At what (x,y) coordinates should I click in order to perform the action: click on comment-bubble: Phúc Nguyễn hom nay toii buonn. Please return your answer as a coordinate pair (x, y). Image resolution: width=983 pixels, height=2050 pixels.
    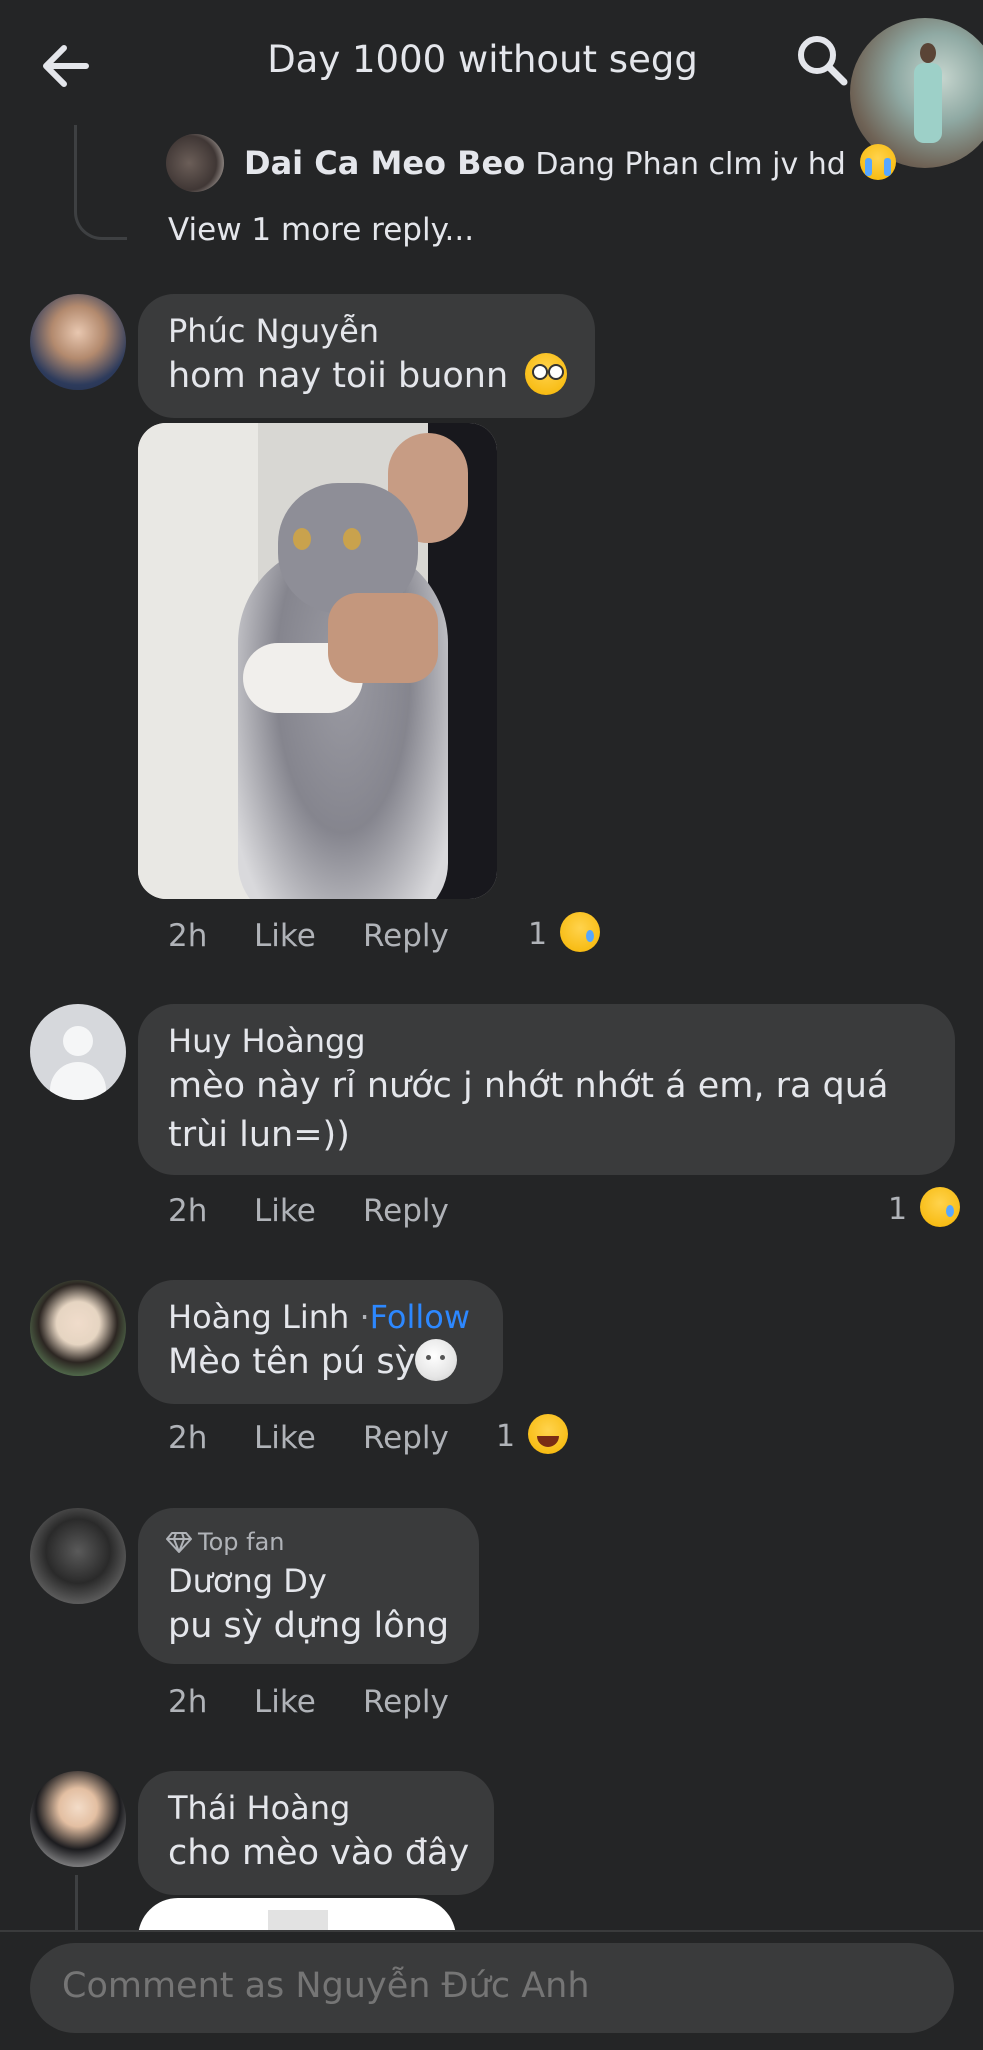
    Looking at the image, I should click on (366, 356).